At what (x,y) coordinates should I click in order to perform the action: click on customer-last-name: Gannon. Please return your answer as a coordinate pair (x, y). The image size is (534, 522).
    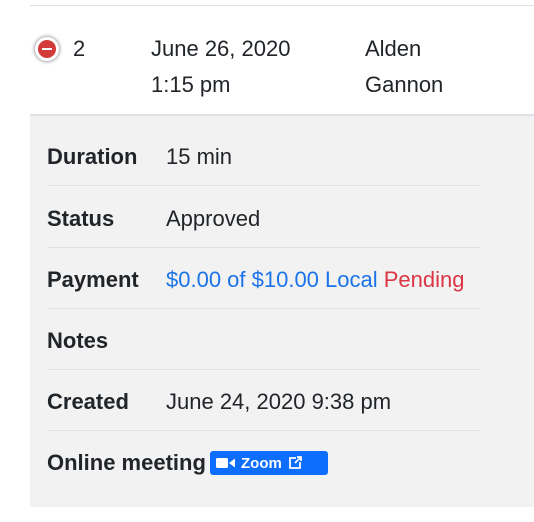
    Looking at the image, I should click on (404, 84).